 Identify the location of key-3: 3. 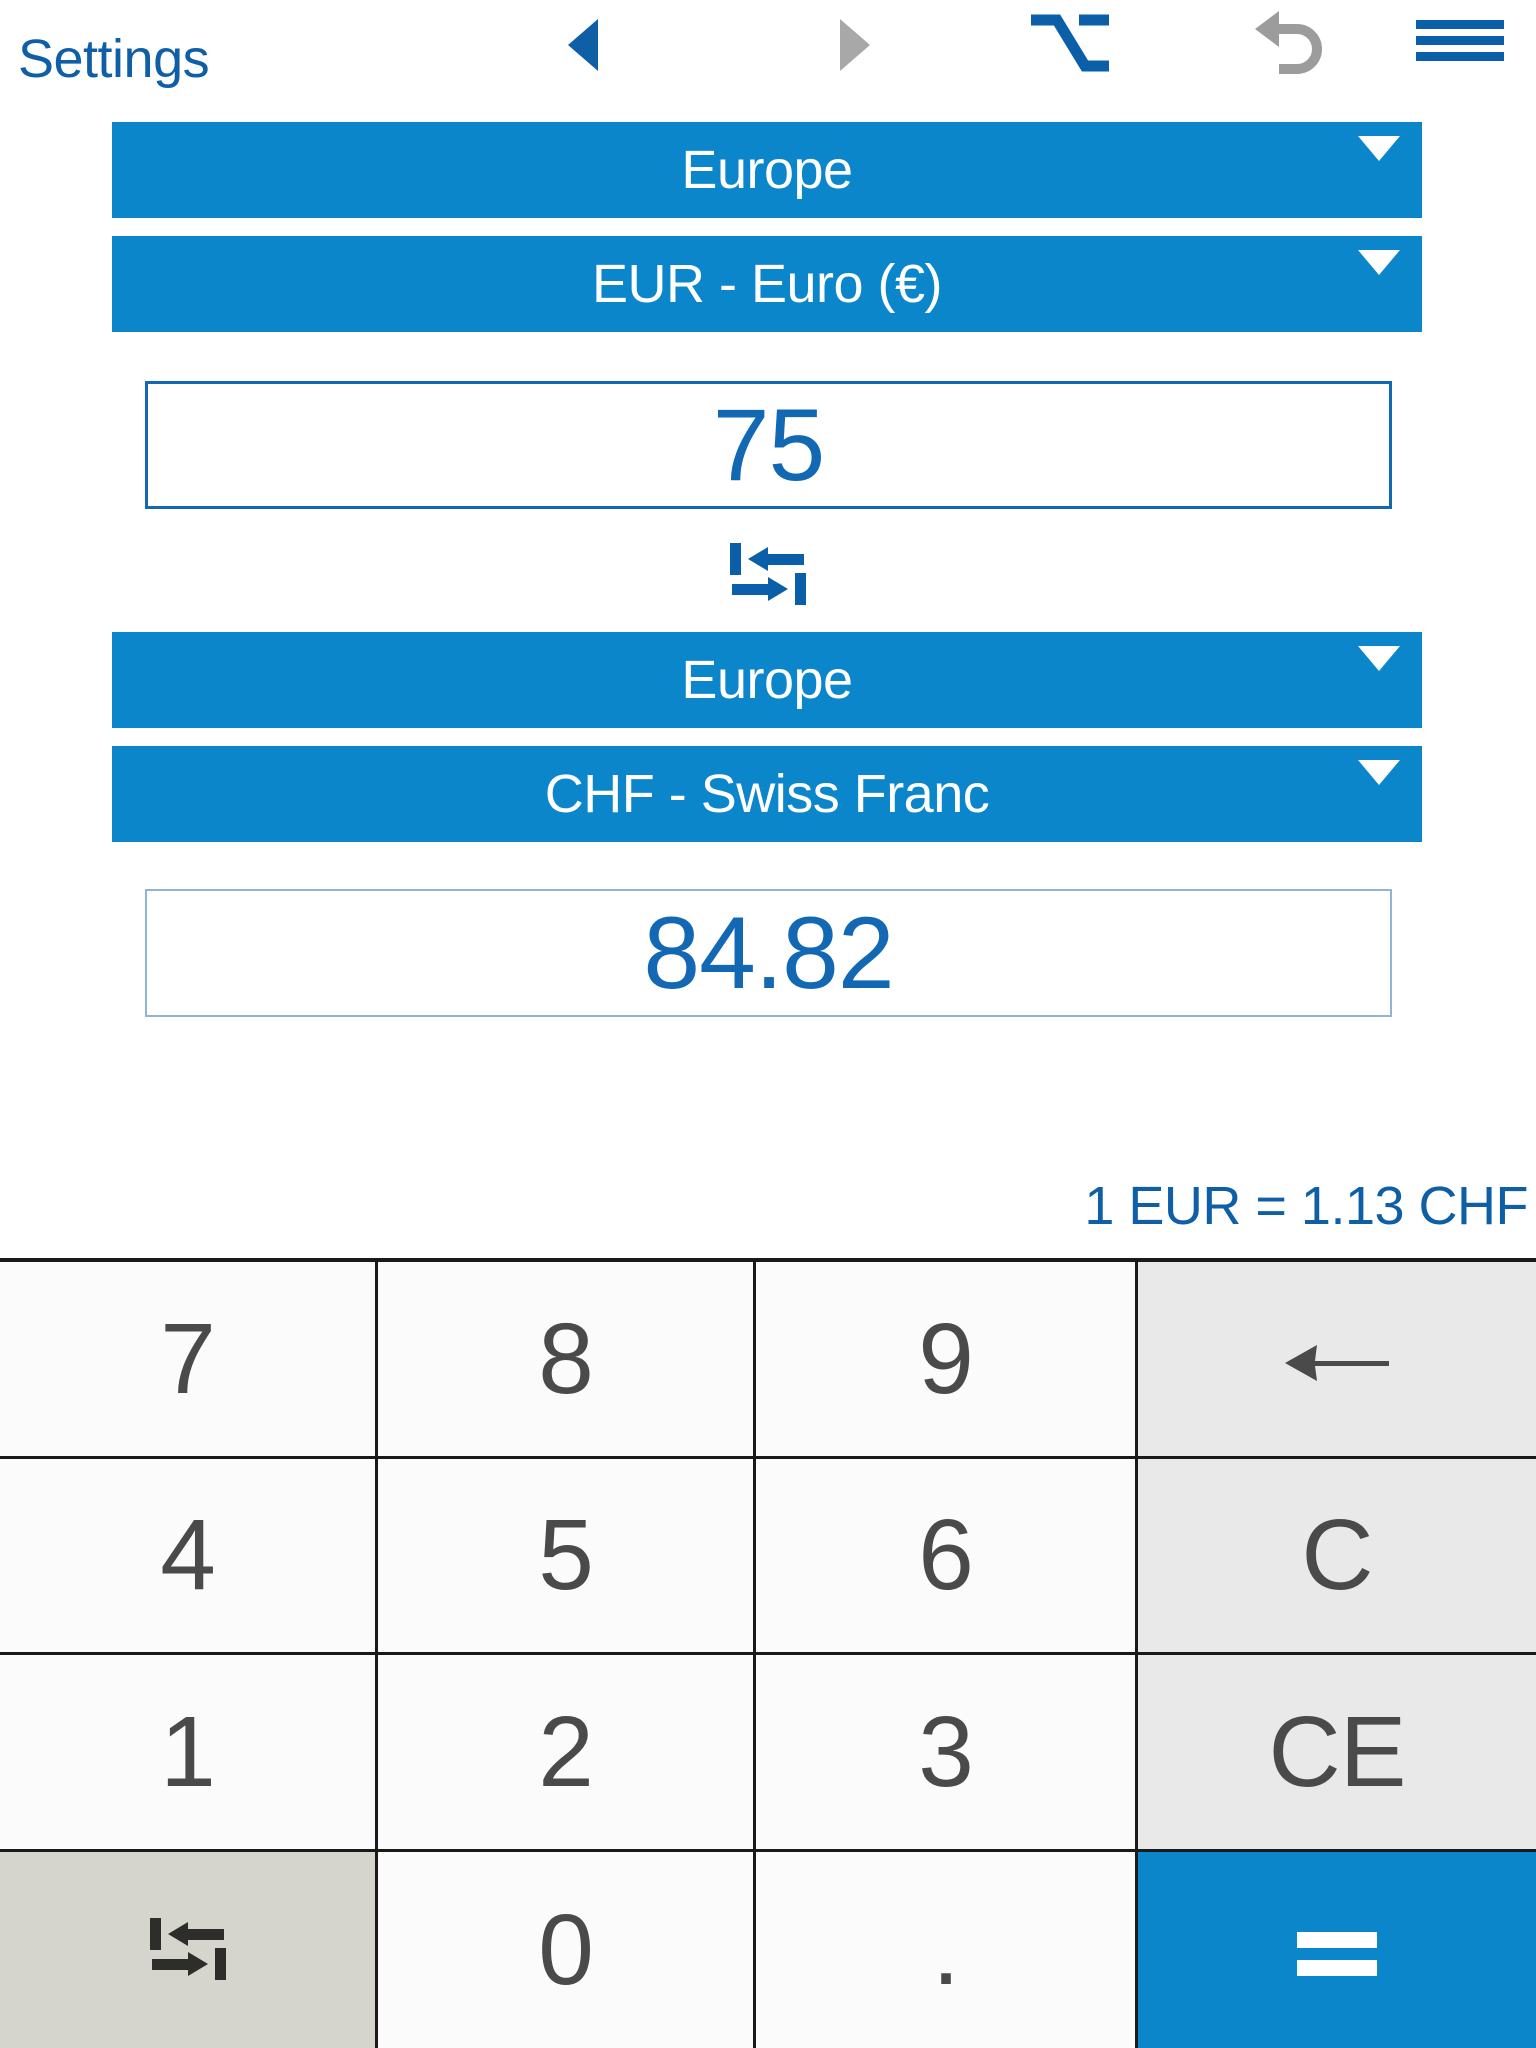
(947, 1753).